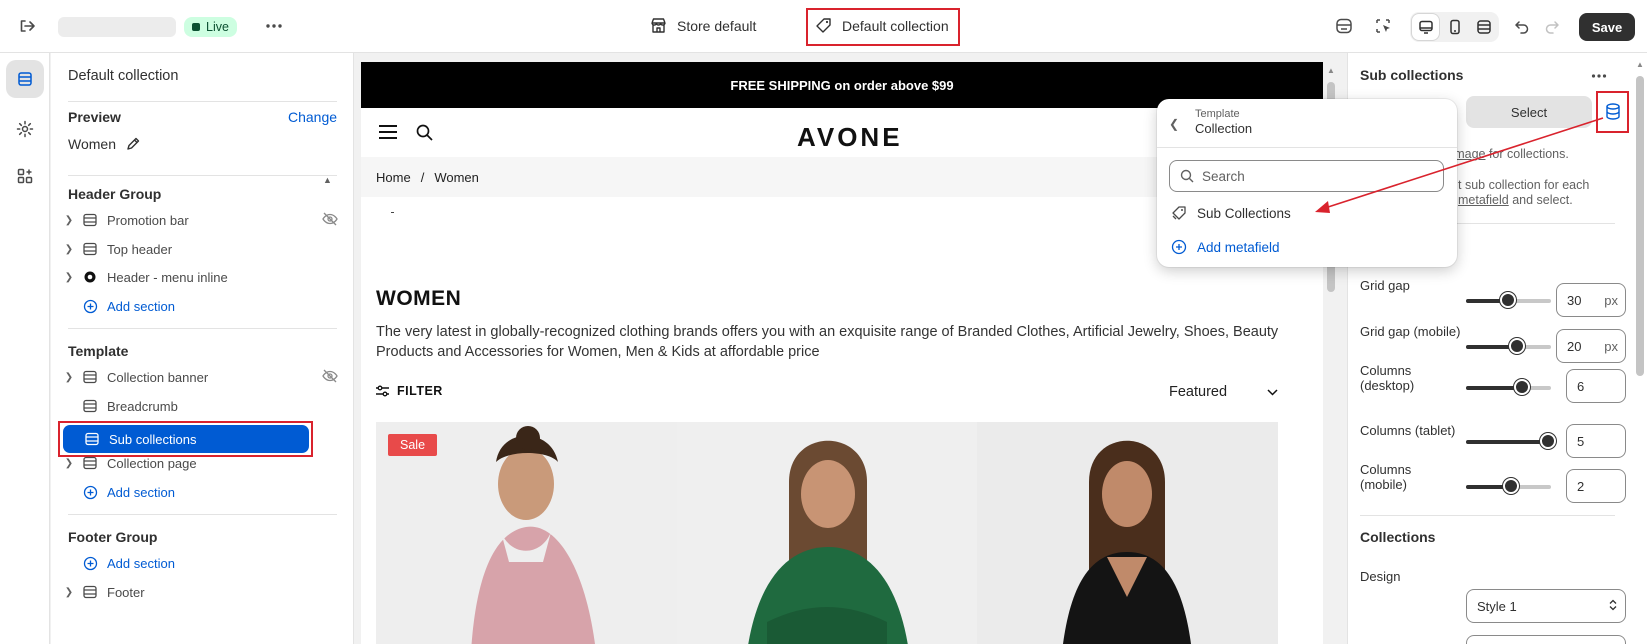  I want to click on help-link-metafield: metafield, so click(1483, 200).